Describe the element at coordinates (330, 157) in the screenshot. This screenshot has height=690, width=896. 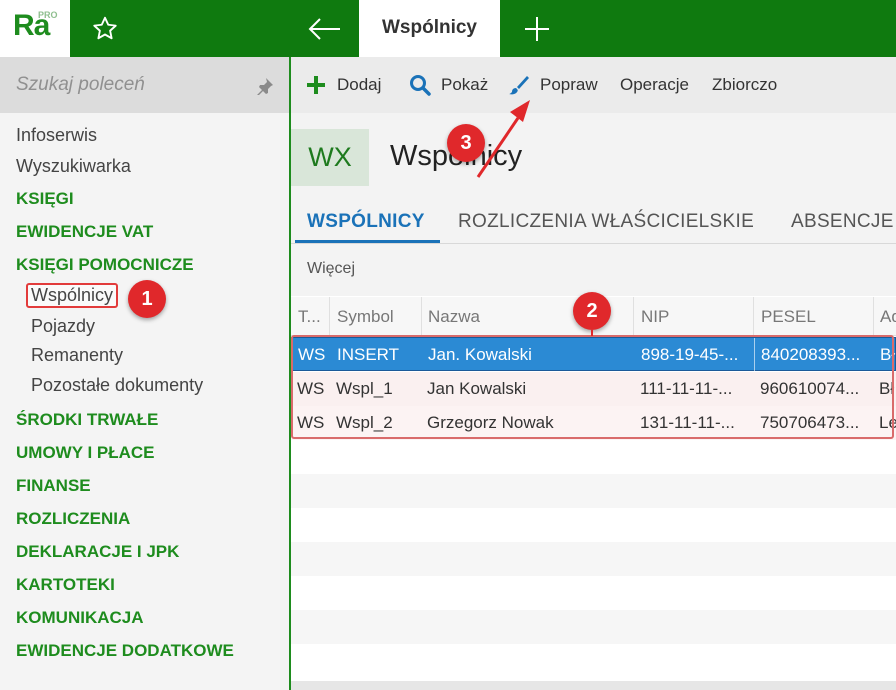
I see `module-badge: WX` at that location.